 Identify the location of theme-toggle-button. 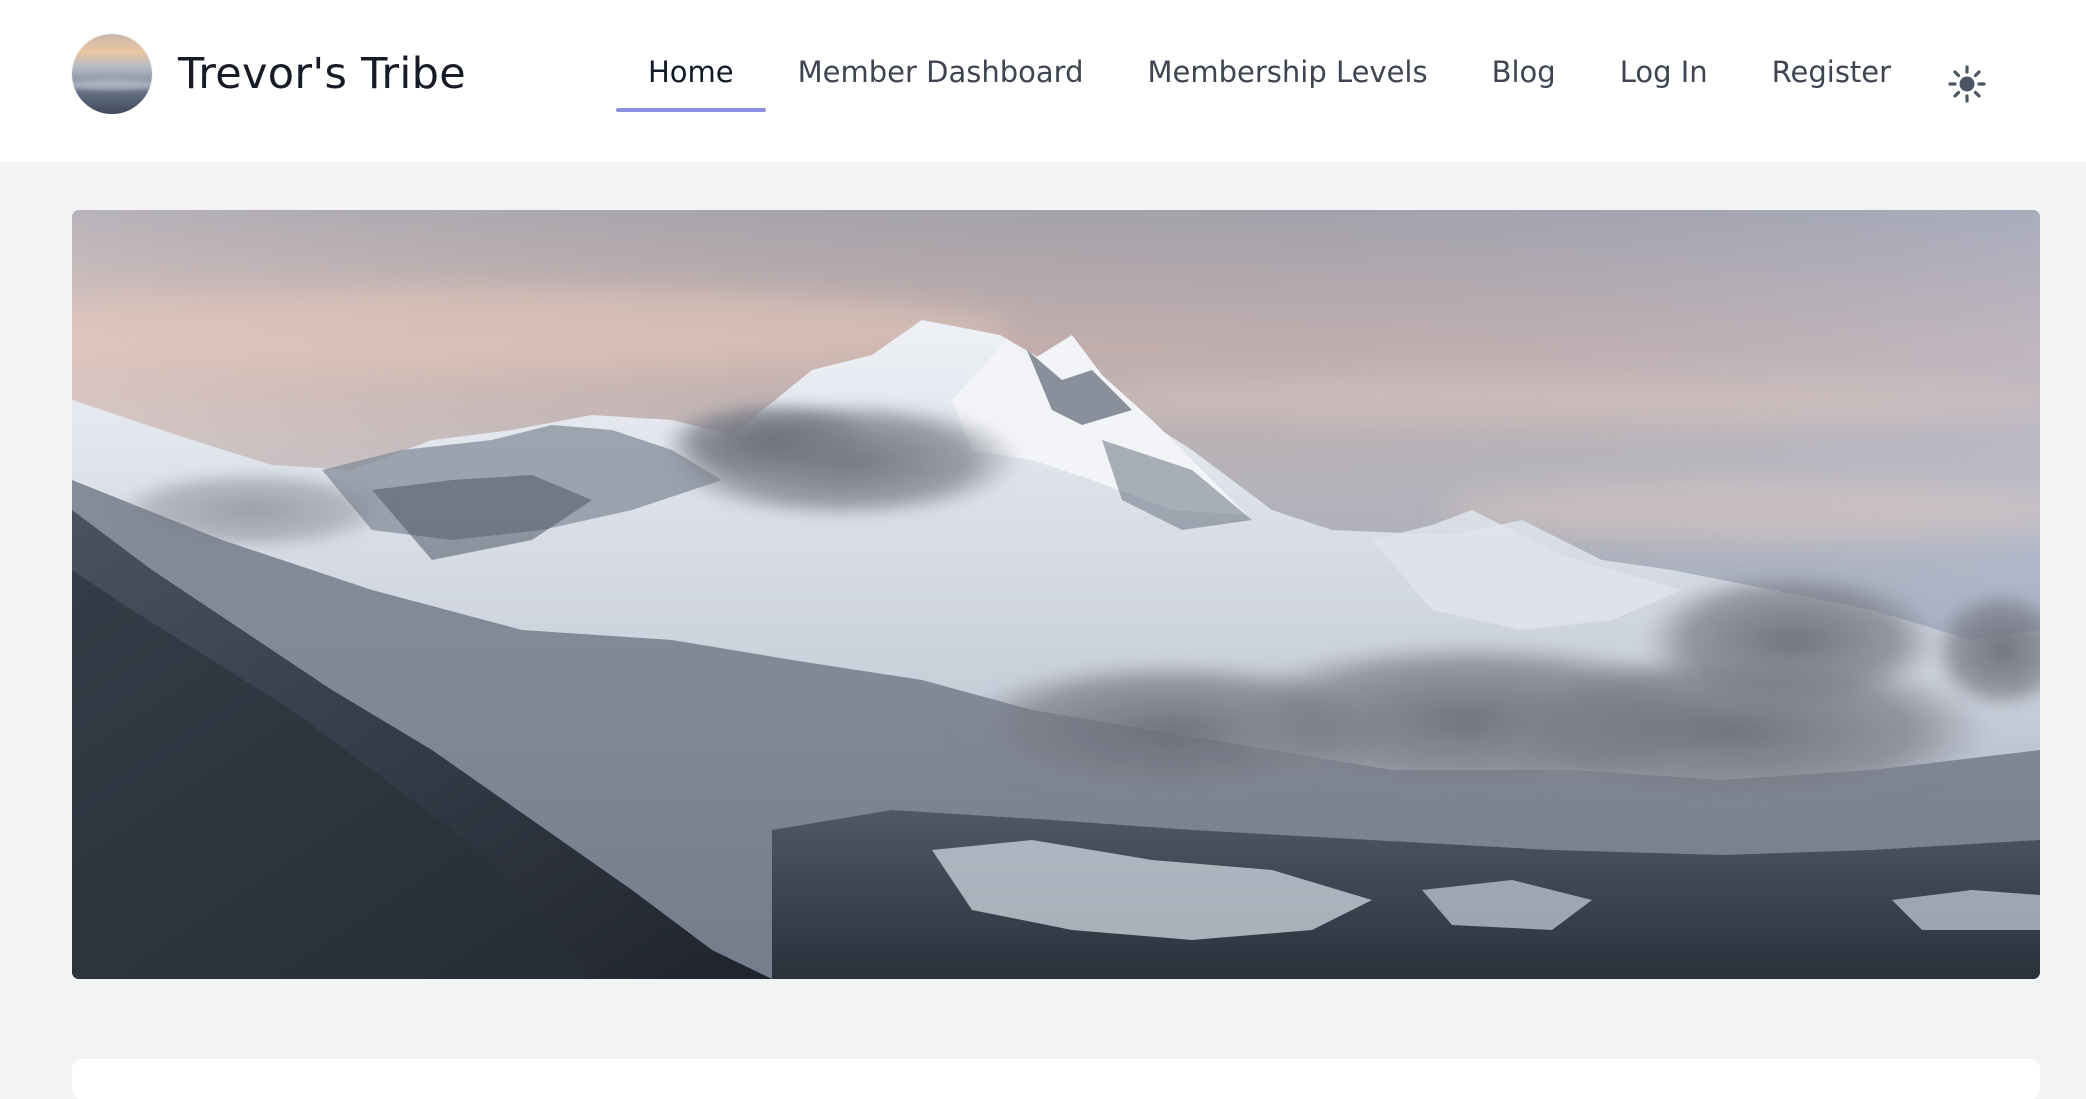
(1967, 84).